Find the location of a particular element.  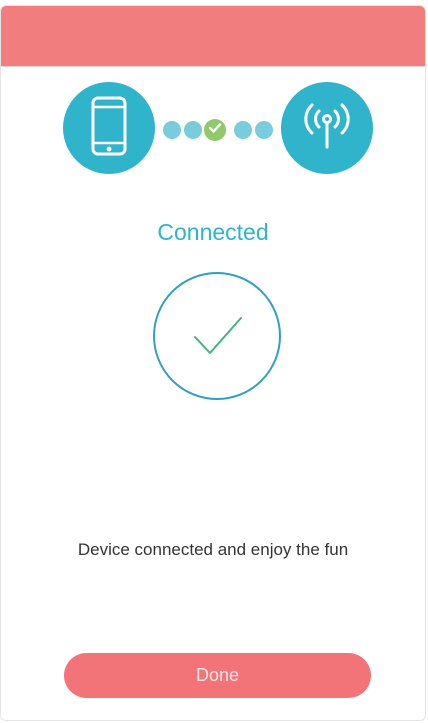

success-indicator is located at coordinates (217, 336).